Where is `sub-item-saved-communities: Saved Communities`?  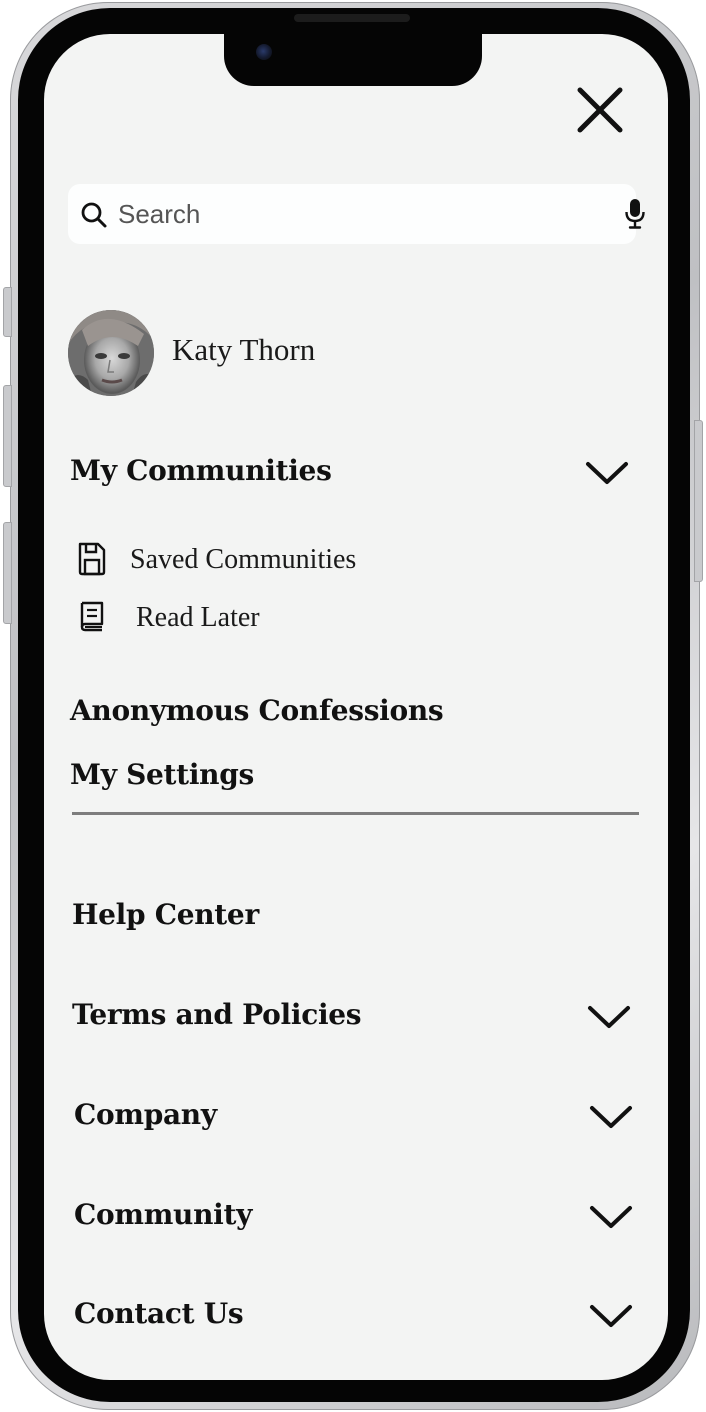
sub-item-saved-communities: Saved Communities is located at coordinates (276, 558).